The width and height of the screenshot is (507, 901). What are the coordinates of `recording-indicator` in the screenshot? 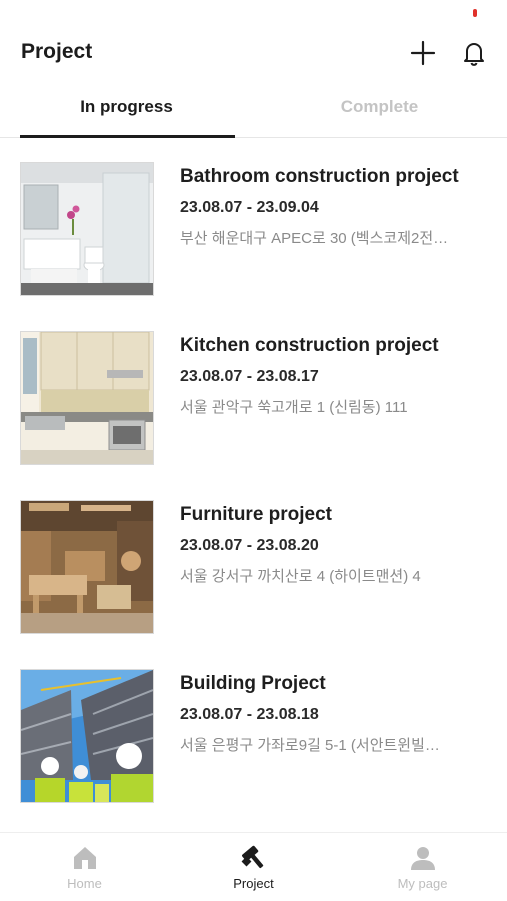 It's located at (475, 13).